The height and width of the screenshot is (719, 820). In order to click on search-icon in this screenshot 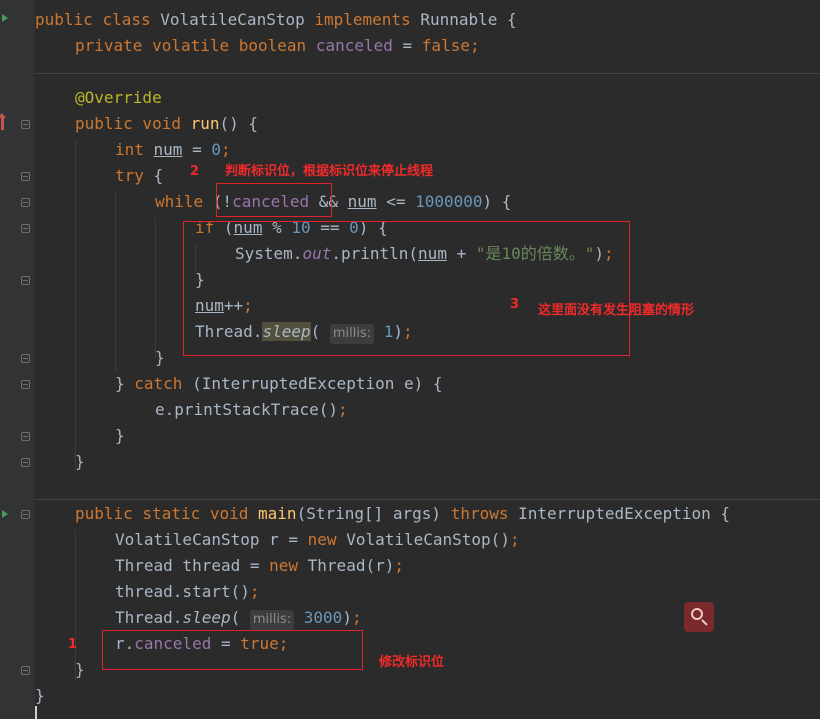, I will do `click(697, 614)`.